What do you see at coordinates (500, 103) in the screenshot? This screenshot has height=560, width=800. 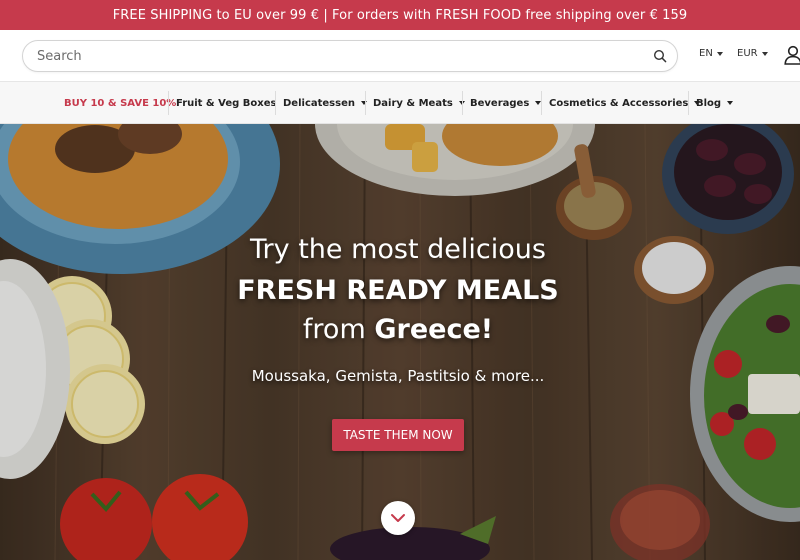 I see `nav-item-label: Beverages` at bounding box center [500, 103].